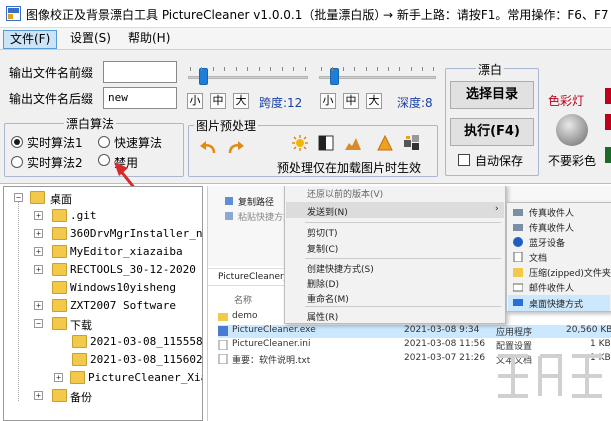 Image resolution: width=611 pixels, height=421 pixels. Describe the element at coordinates (340, 268) in the screenshot. I see `ctx-create-shortcut: 创建快捷方式(S)` at that location.